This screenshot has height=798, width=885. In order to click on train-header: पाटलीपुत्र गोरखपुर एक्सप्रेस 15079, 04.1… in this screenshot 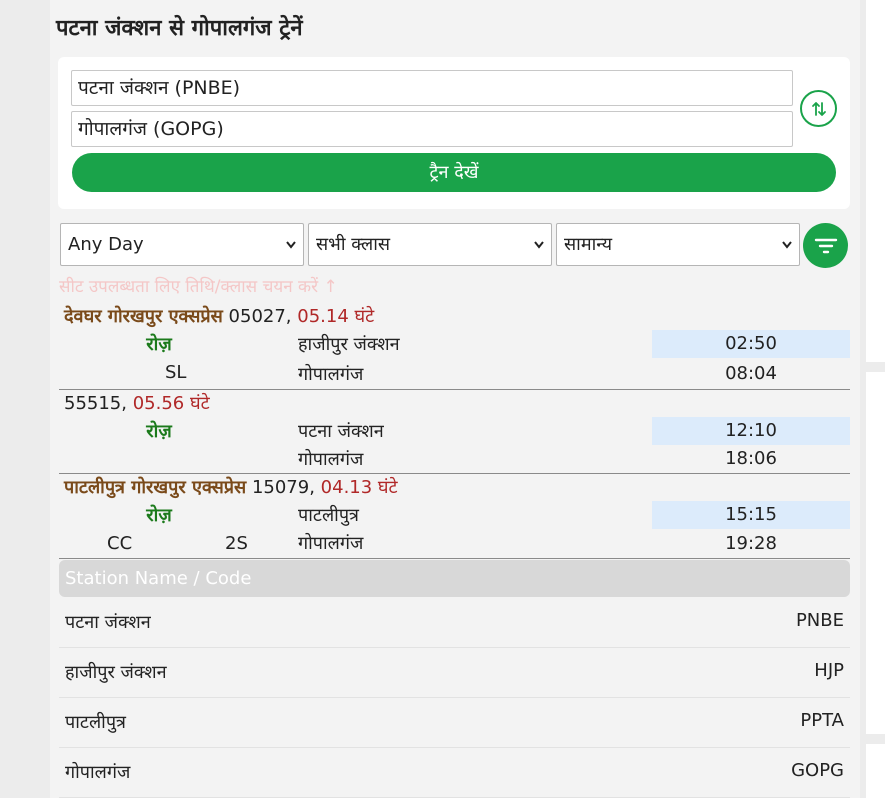, I will do `click(231, 487)`.